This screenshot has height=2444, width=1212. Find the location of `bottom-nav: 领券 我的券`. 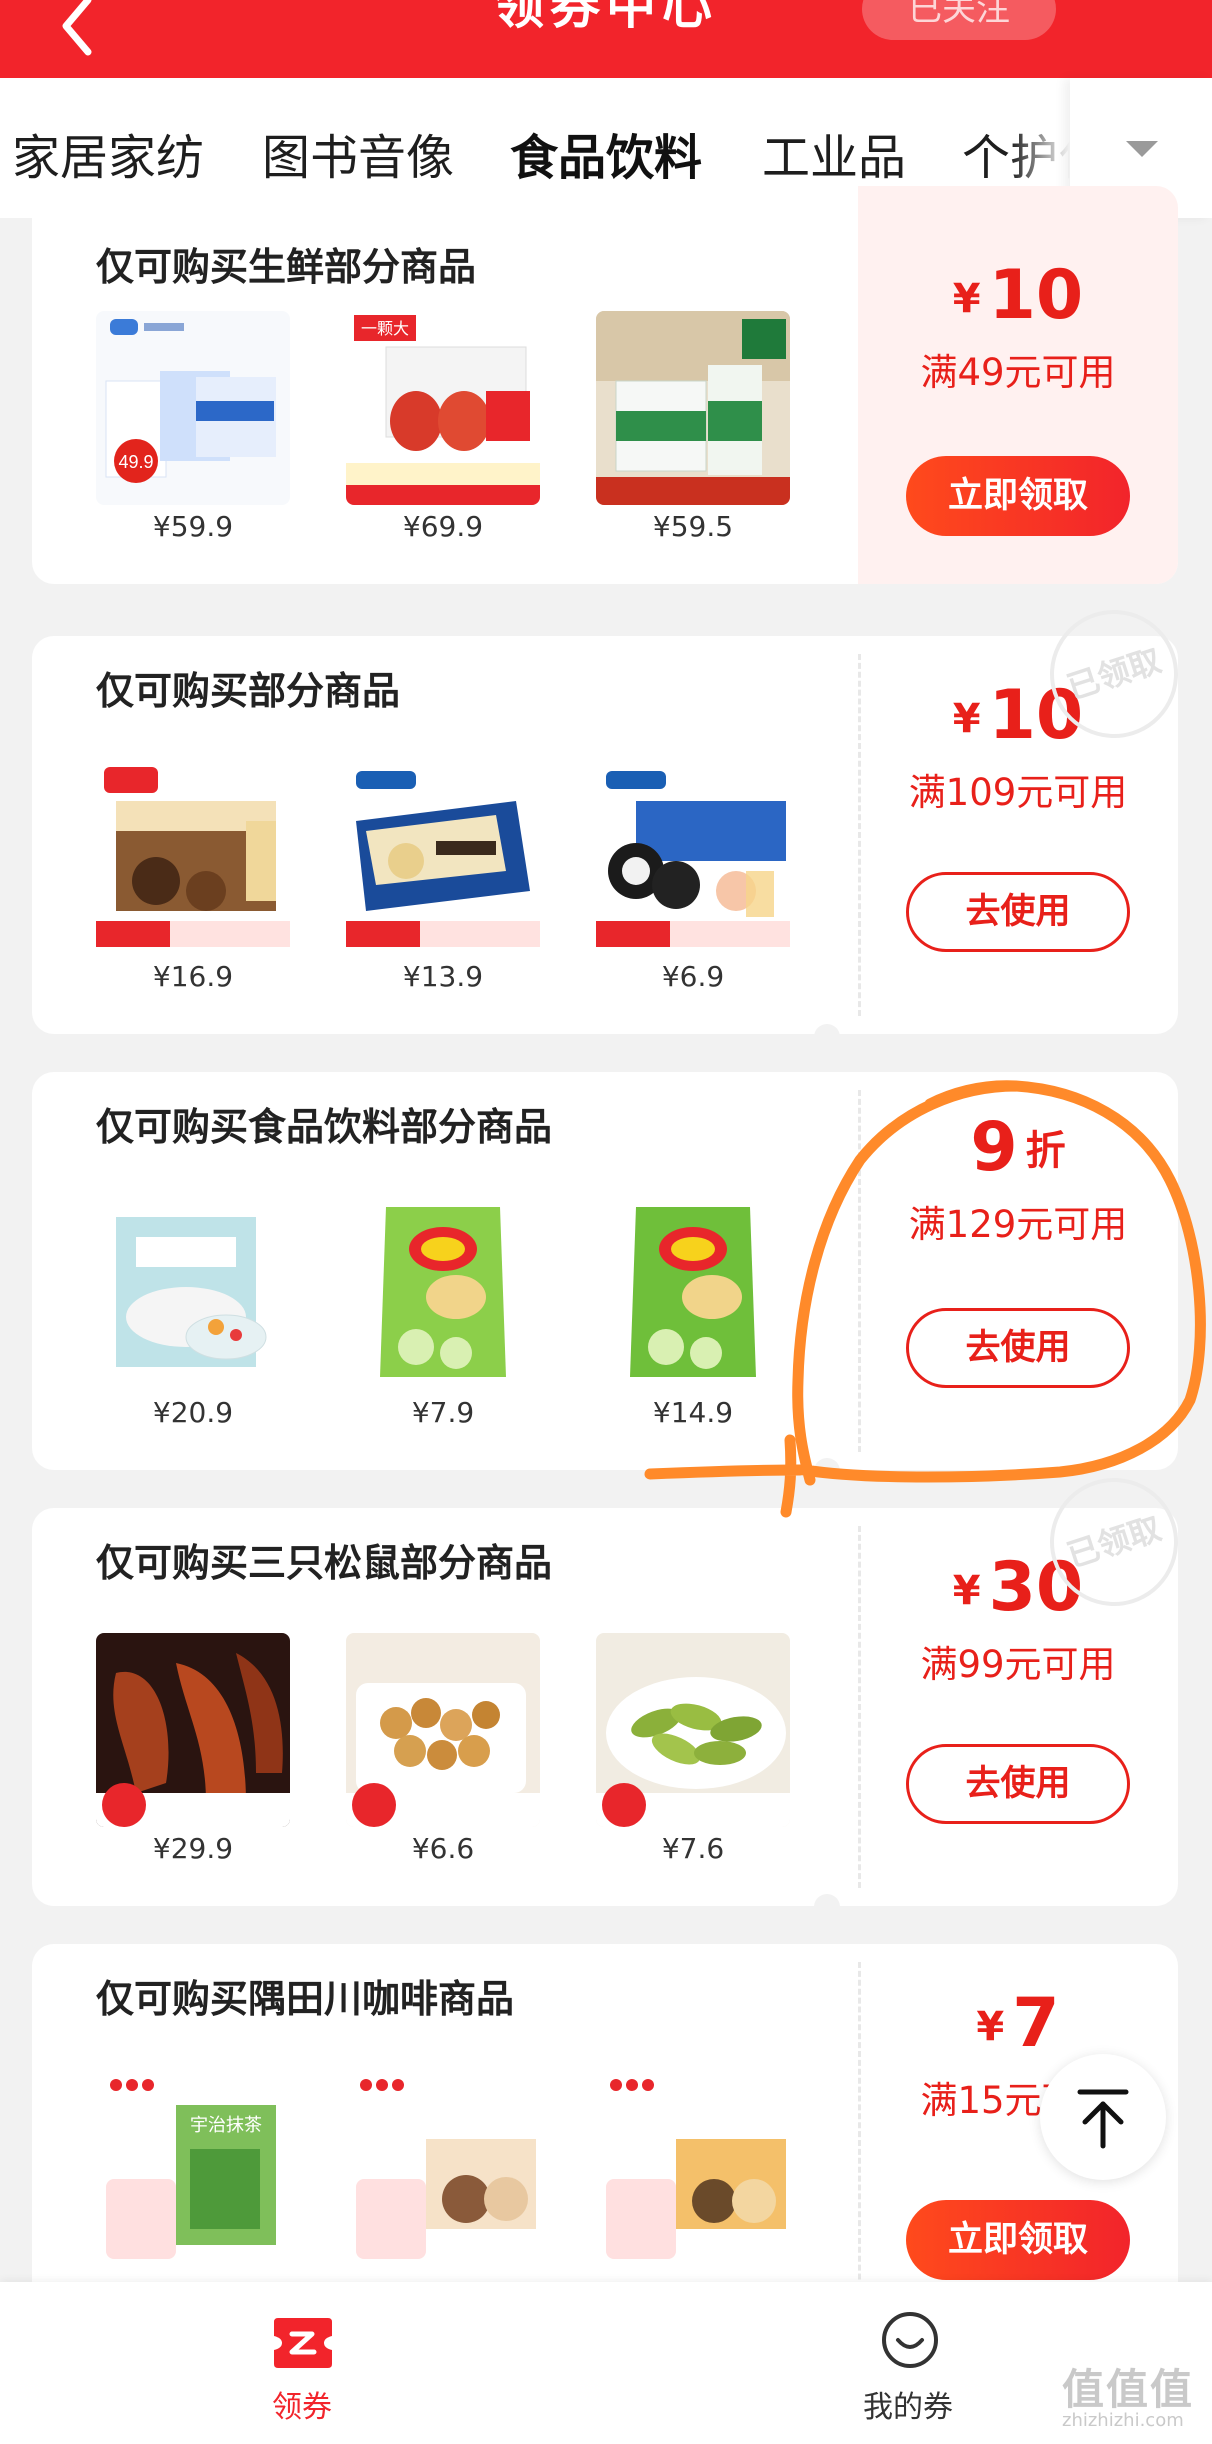

bottom-nav: 领券 我的券 is located at coordinates (606, 2363).